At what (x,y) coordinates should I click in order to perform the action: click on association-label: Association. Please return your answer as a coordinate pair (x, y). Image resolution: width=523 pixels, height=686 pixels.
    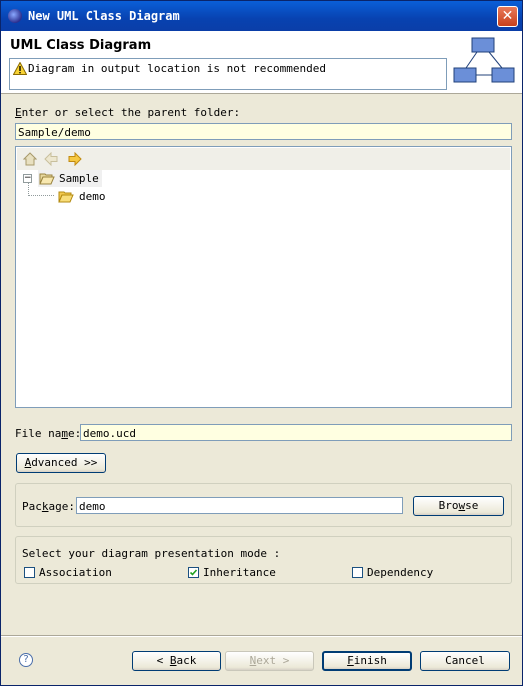
    Looking at the image, I should click on (75, 572).